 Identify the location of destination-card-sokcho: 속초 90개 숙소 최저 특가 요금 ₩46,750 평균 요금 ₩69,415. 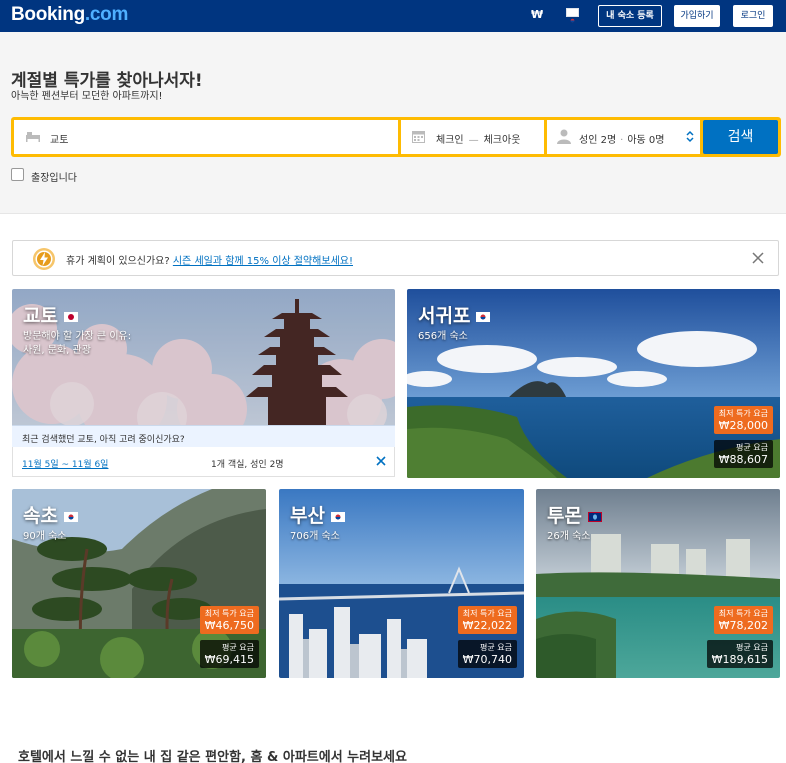
(139, 583).